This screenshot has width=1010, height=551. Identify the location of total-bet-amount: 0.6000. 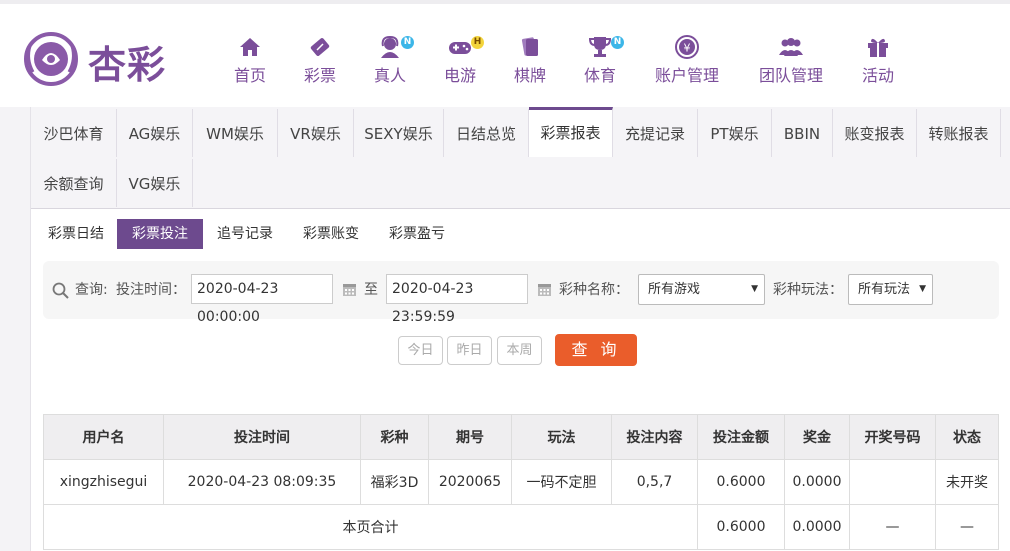
(741, 527).